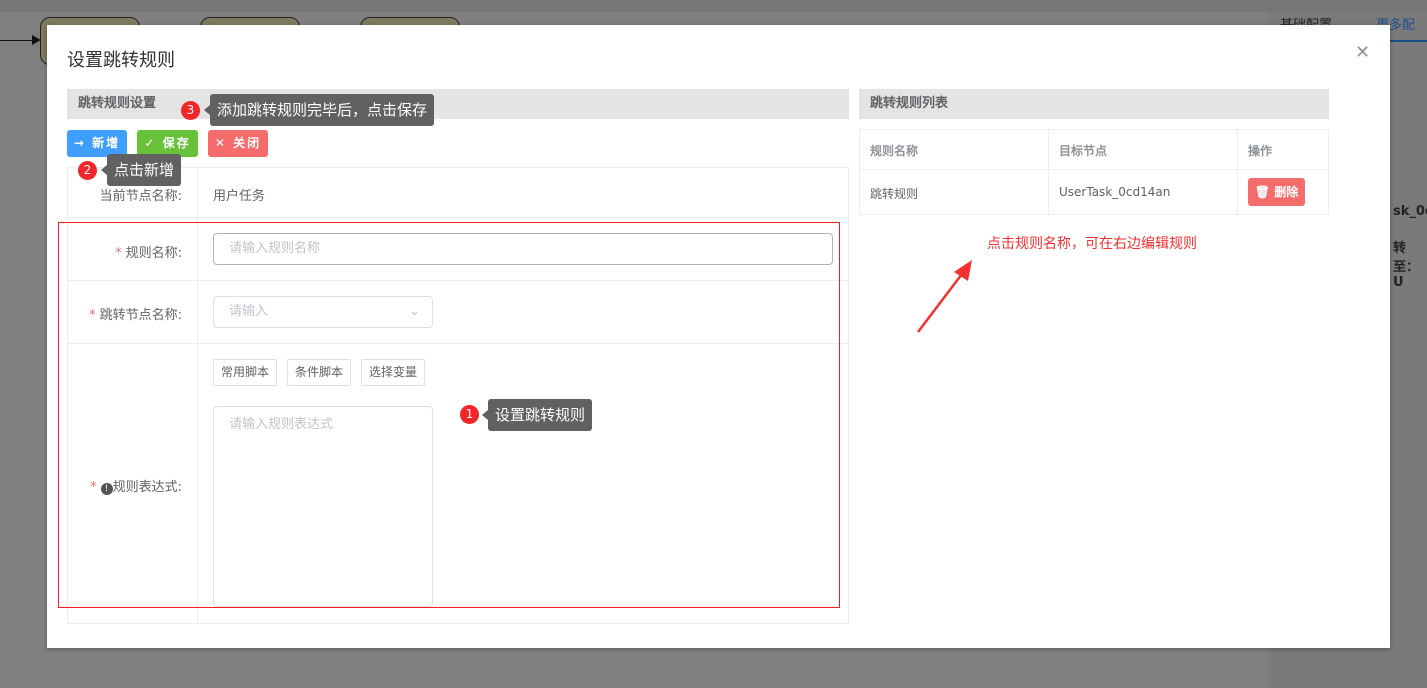 The image size is (1427, 688). I want to click on annotation-note: 点击规则名称，可在右边编辑规则, so click(1092, 244).